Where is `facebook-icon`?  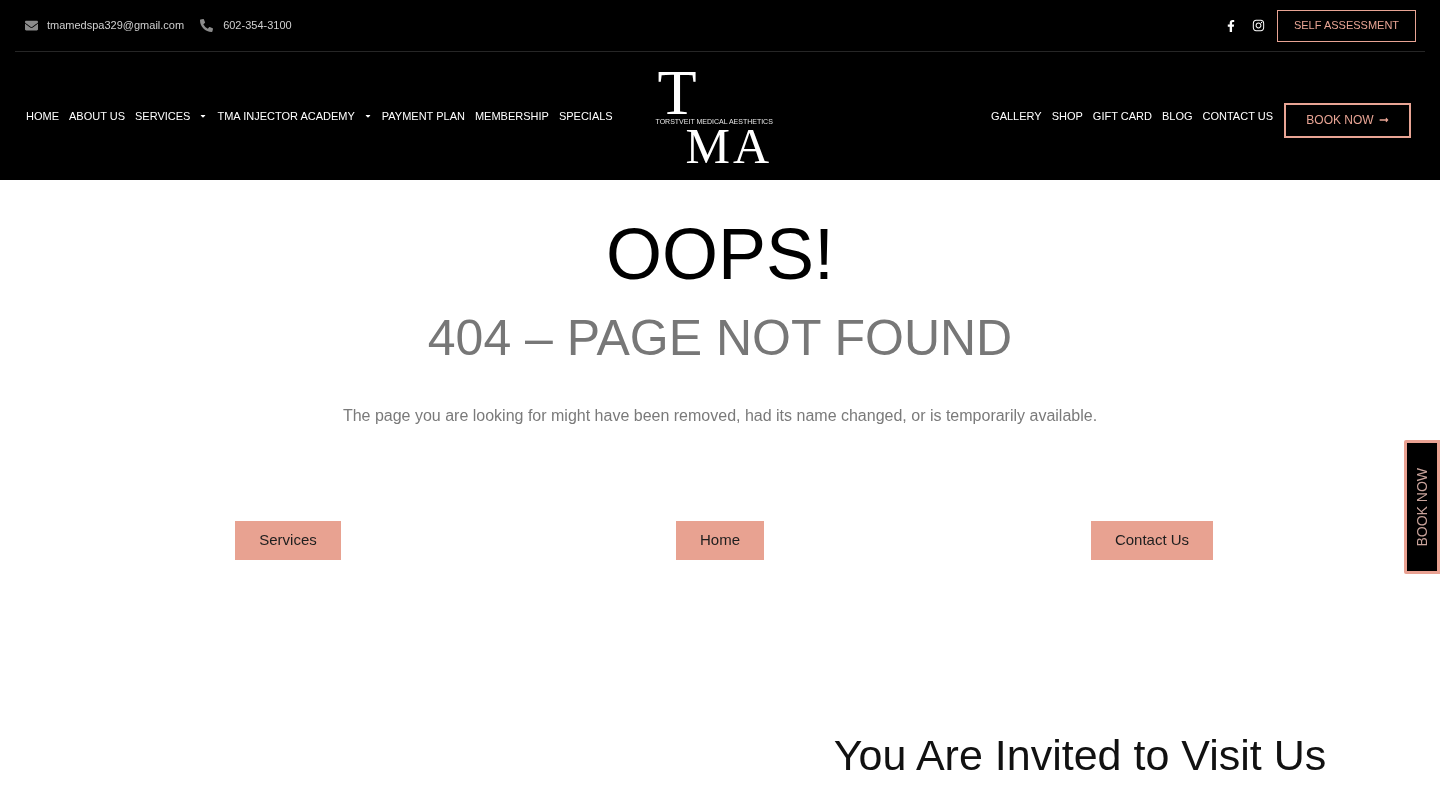 facebook-icon is located at coordinates (1231, 25).